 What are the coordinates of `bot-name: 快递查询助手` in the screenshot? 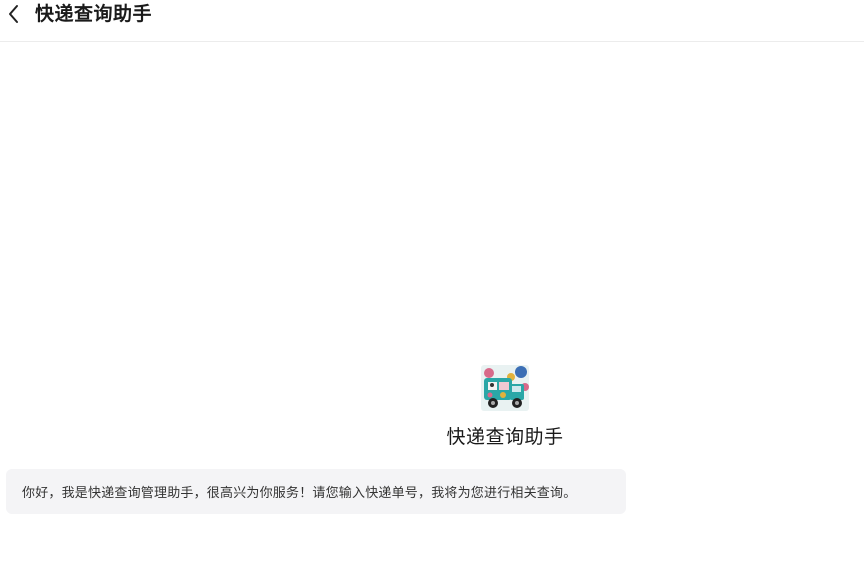 It's located at (505, 437).